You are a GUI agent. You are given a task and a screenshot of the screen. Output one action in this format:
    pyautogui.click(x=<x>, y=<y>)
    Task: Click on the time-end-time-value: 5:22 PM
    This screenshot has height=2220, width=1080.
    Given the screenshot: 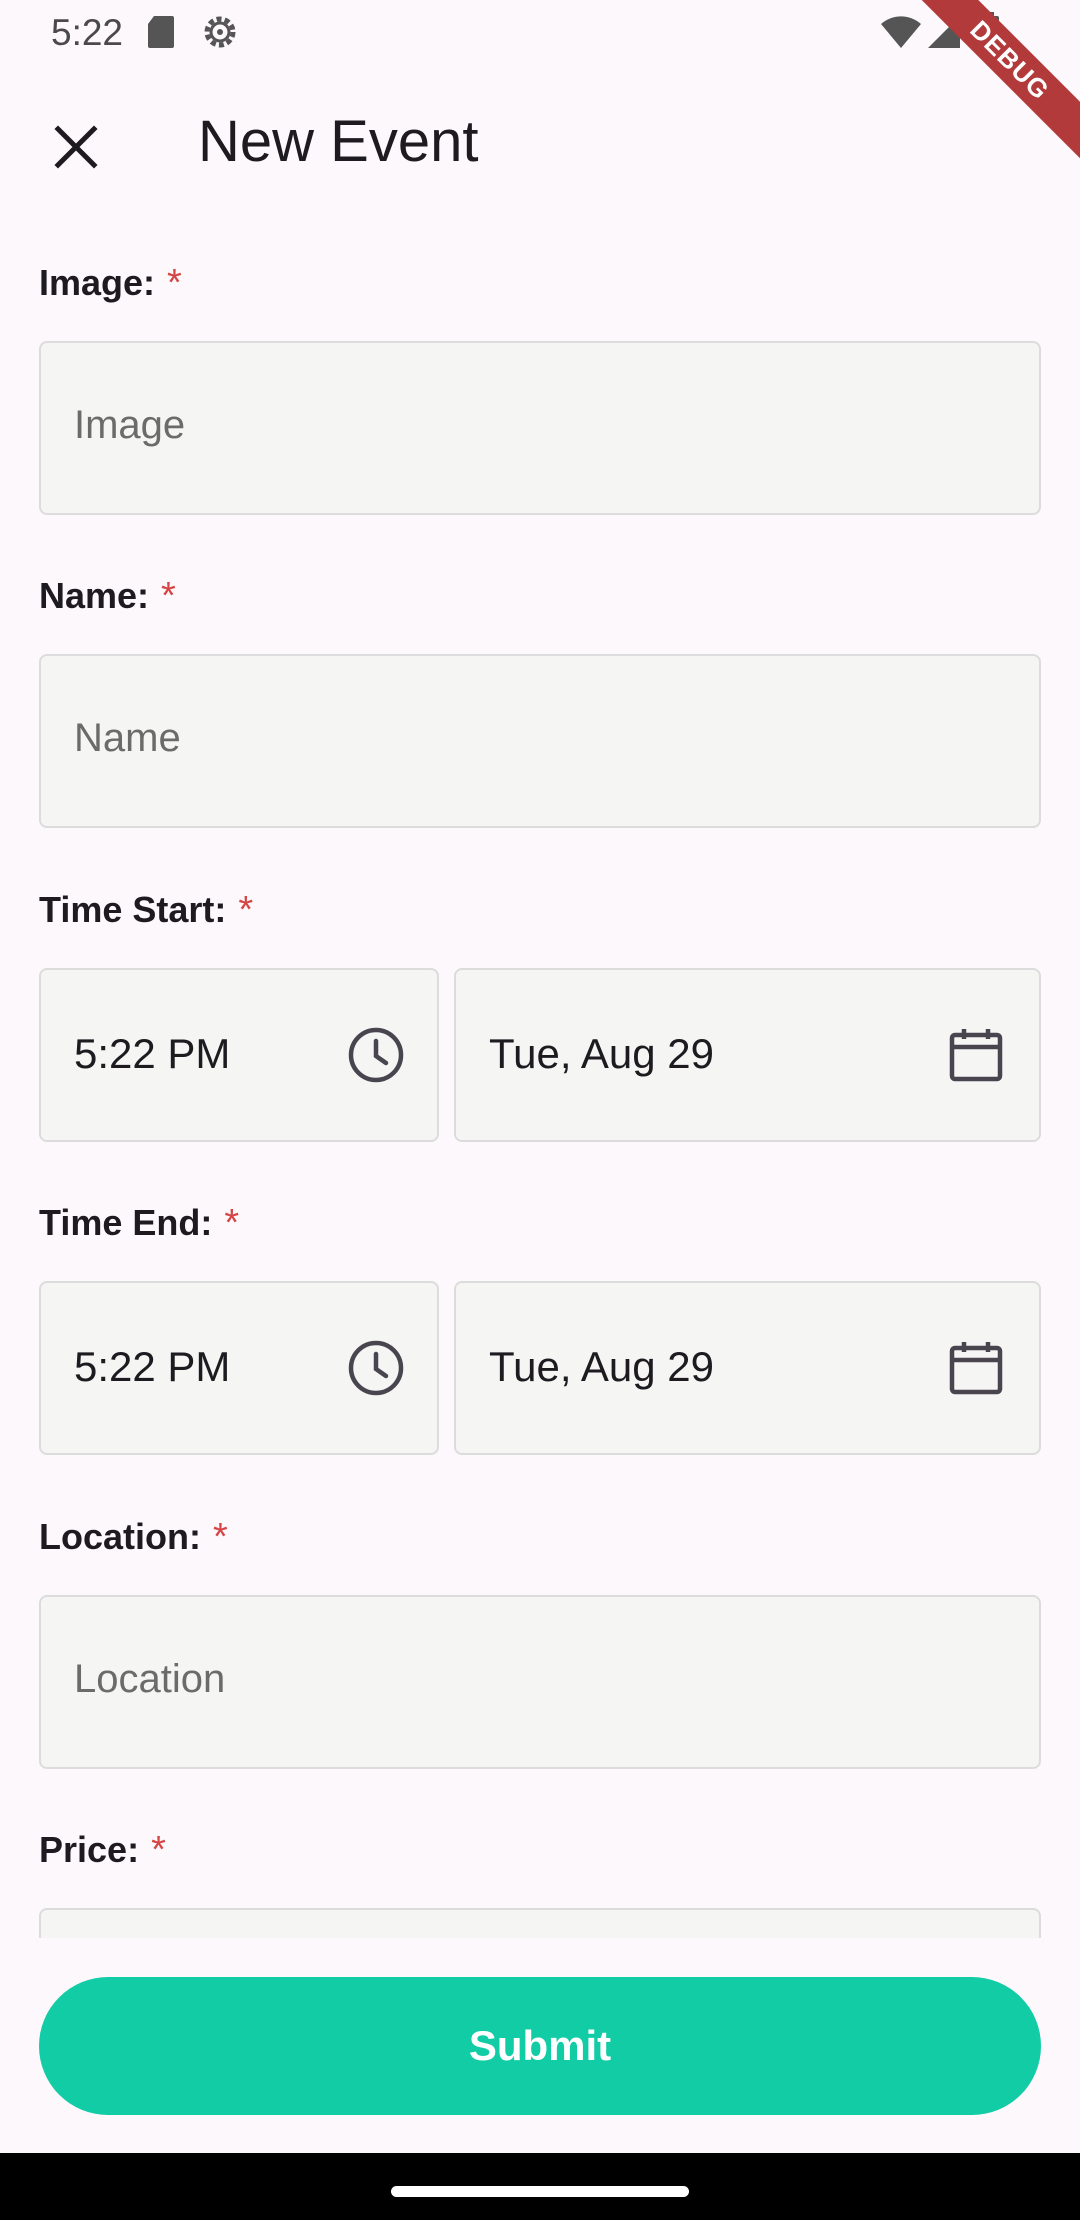 What is the action you would take?
    pyautogui.click(x=152, y=1366)
    